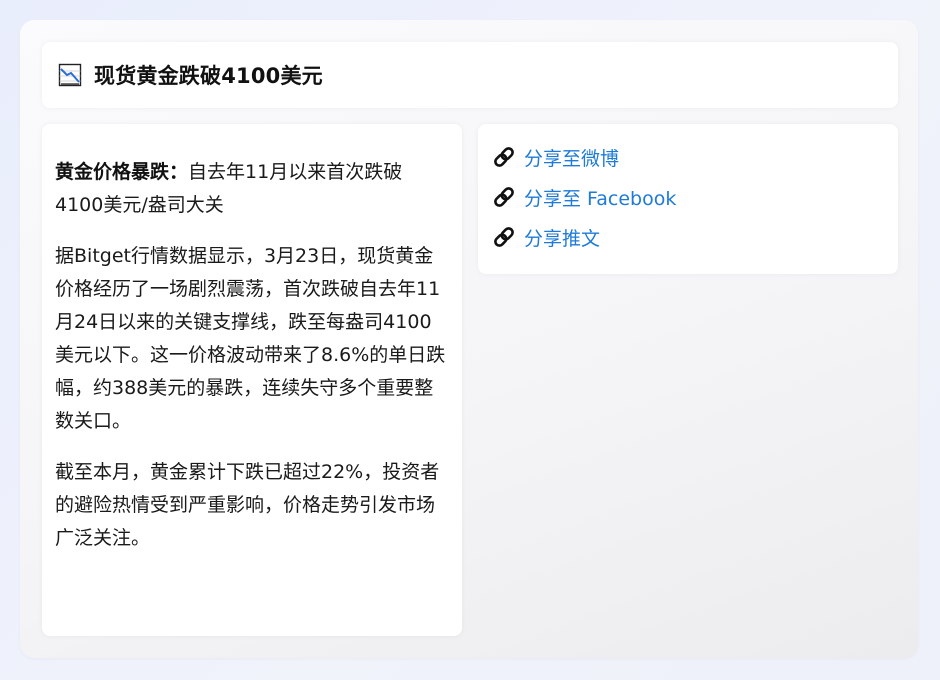 The image size is (940, 680). What do you see at coordinates (70, 75) in the screenshot?
I see `chart-decreasing-icon` at bounding box center [70, 75].